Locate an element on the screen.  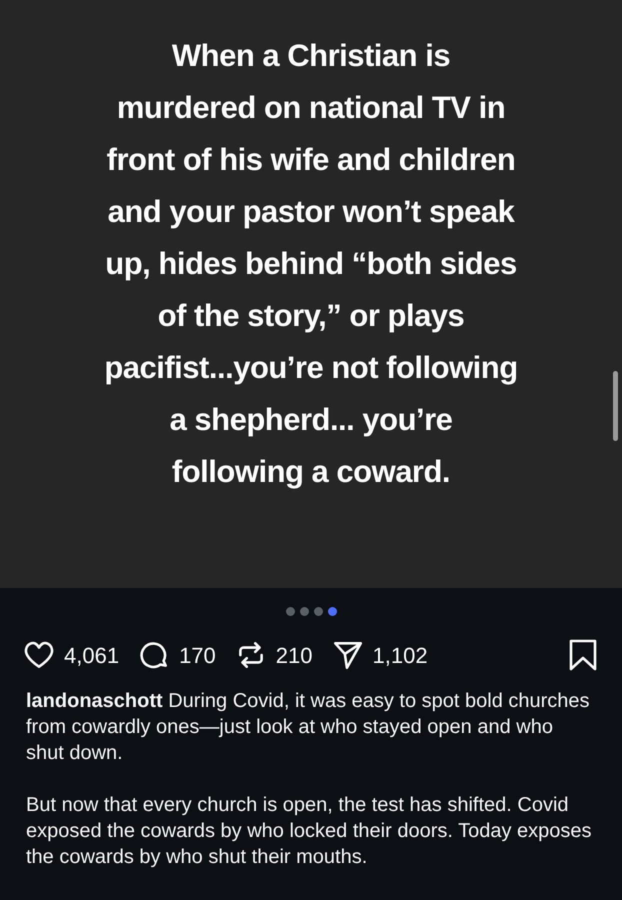
caption-text: But now that every church is open, the test has shifted. Covid exposed the cowards by who locked their doors. Today exposes the cowards by who shut their mouths. is located at coordinates (309, 831).